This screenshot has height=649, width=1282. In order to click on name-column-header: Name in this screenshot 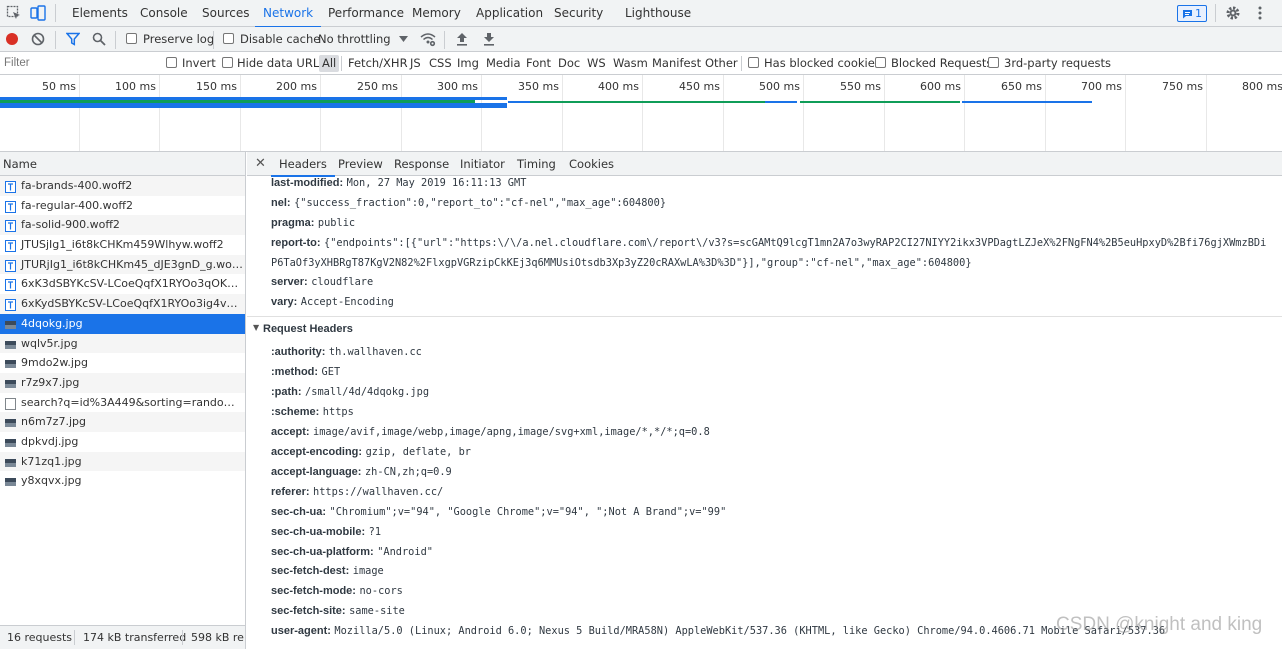, I will do `click(122, 164)`.